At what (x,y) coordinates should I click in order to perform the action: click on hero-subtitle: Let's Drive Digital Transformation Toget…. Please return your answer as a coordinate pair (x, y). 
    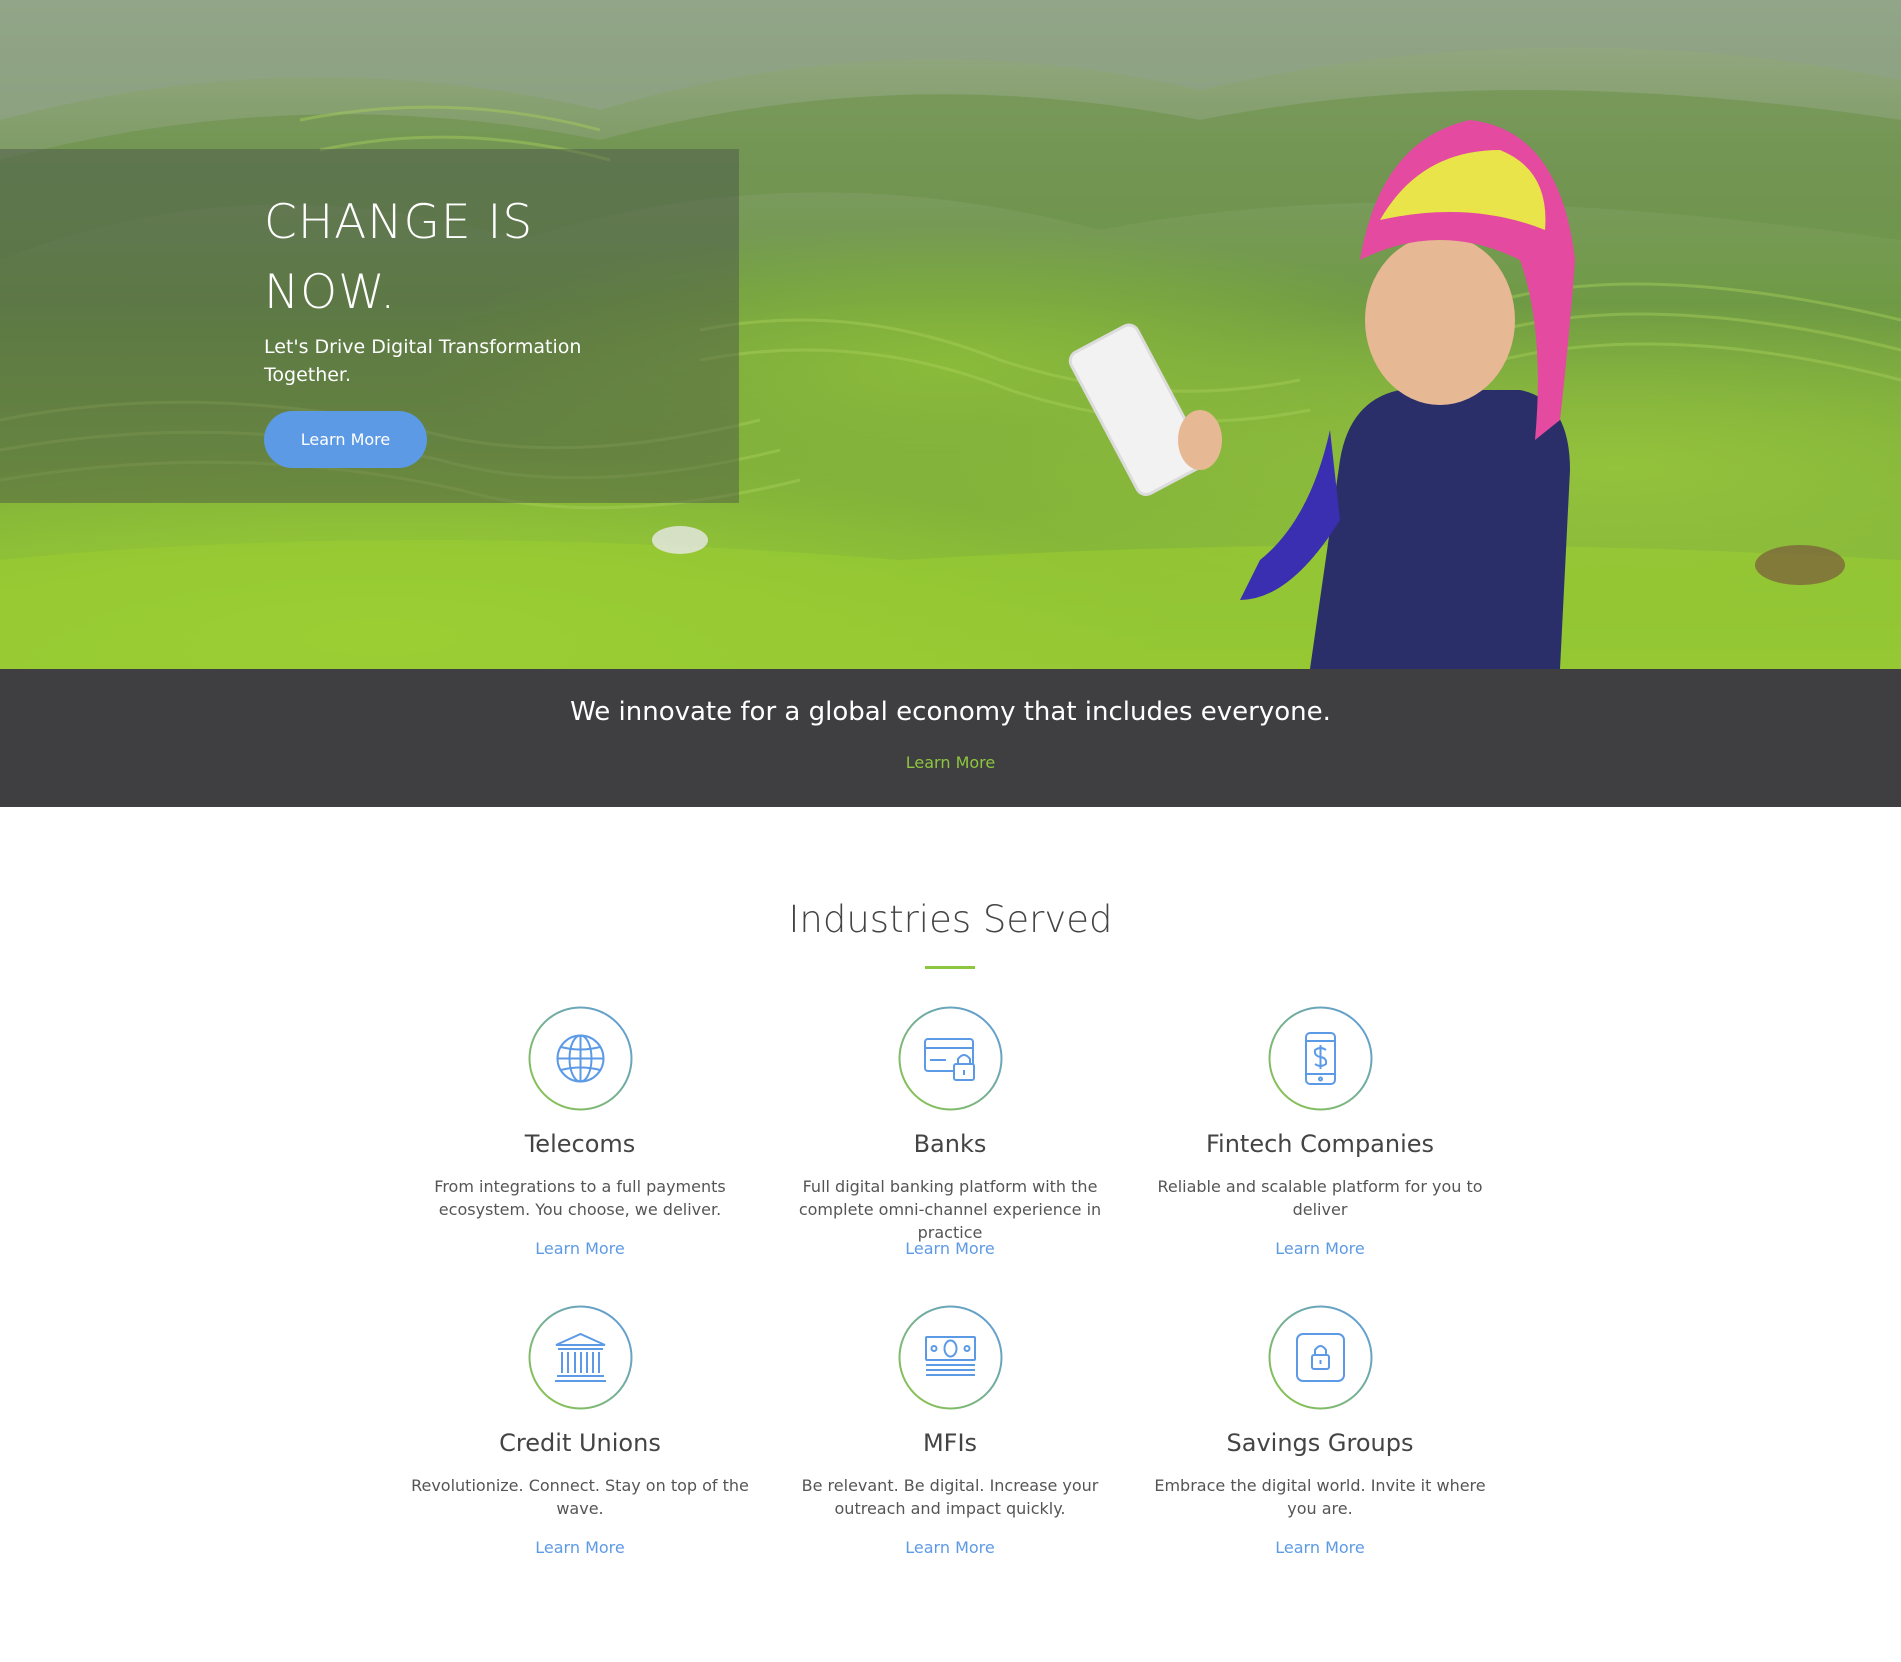
    Looking at the image, I should click on (423, 361).